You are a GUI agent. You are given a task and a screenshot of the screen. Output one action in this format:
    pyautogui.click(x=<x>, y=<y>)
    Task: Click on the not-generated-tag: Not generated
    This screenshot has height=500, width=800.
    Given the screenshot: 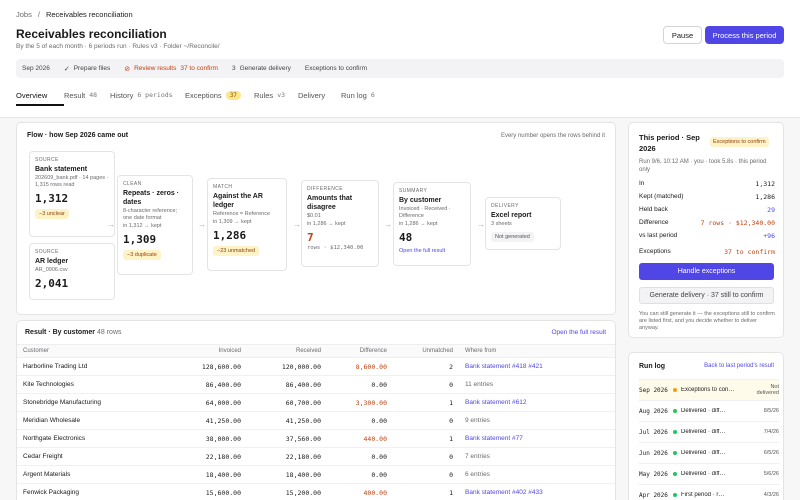 What is the action you would take?
    pyautogui.click(x=512, y=237)
    